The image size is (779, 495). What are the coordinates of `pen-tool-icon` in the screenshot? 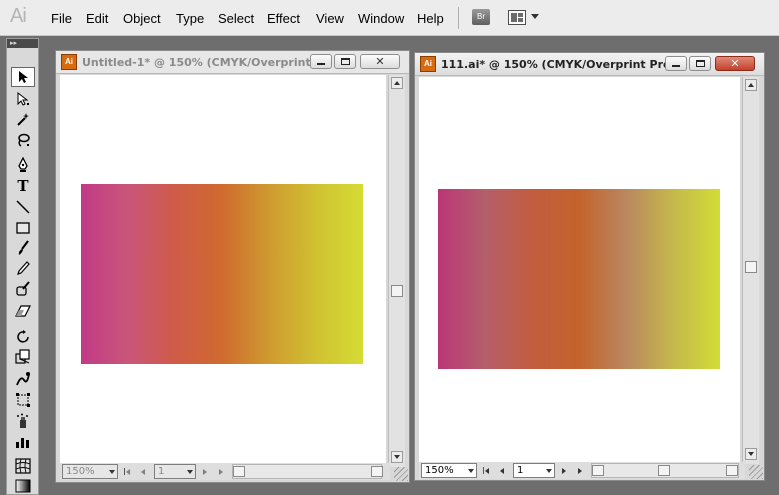 It's located at (23, 165).